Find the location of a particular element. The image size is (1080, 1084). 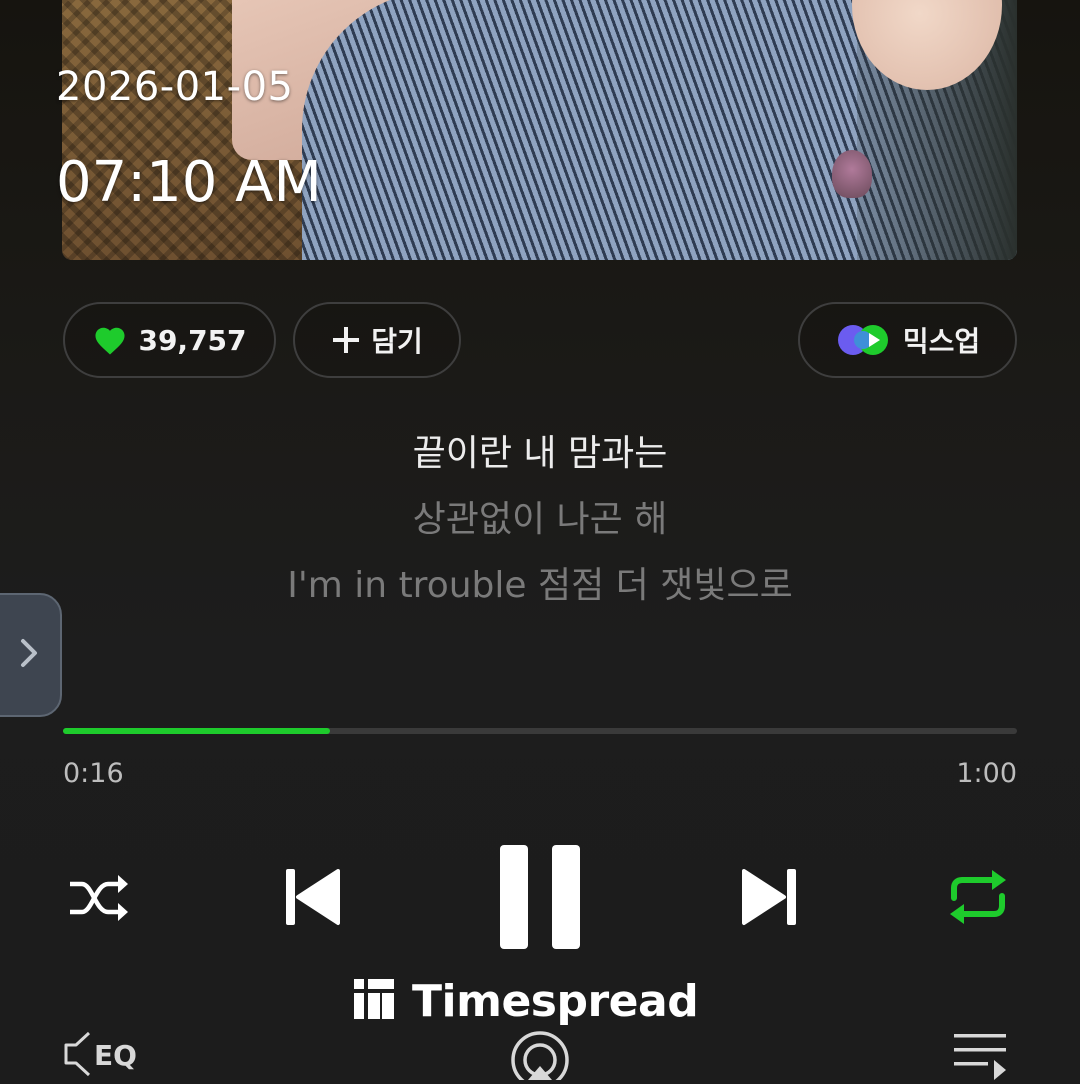

mixup-button: 믹스업 is located at coordinates (907, 340).